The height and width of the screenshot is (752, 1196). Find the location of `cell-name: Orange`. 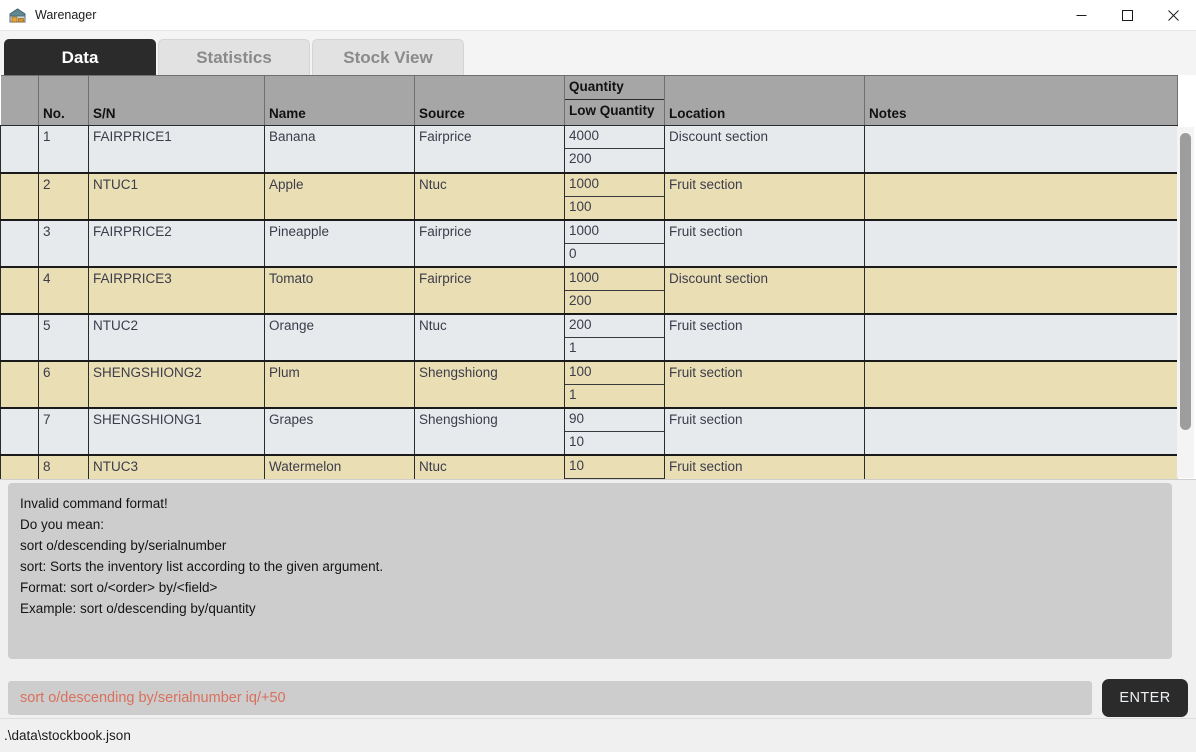

cell-name: Orange is located at coordinates (339, 337).